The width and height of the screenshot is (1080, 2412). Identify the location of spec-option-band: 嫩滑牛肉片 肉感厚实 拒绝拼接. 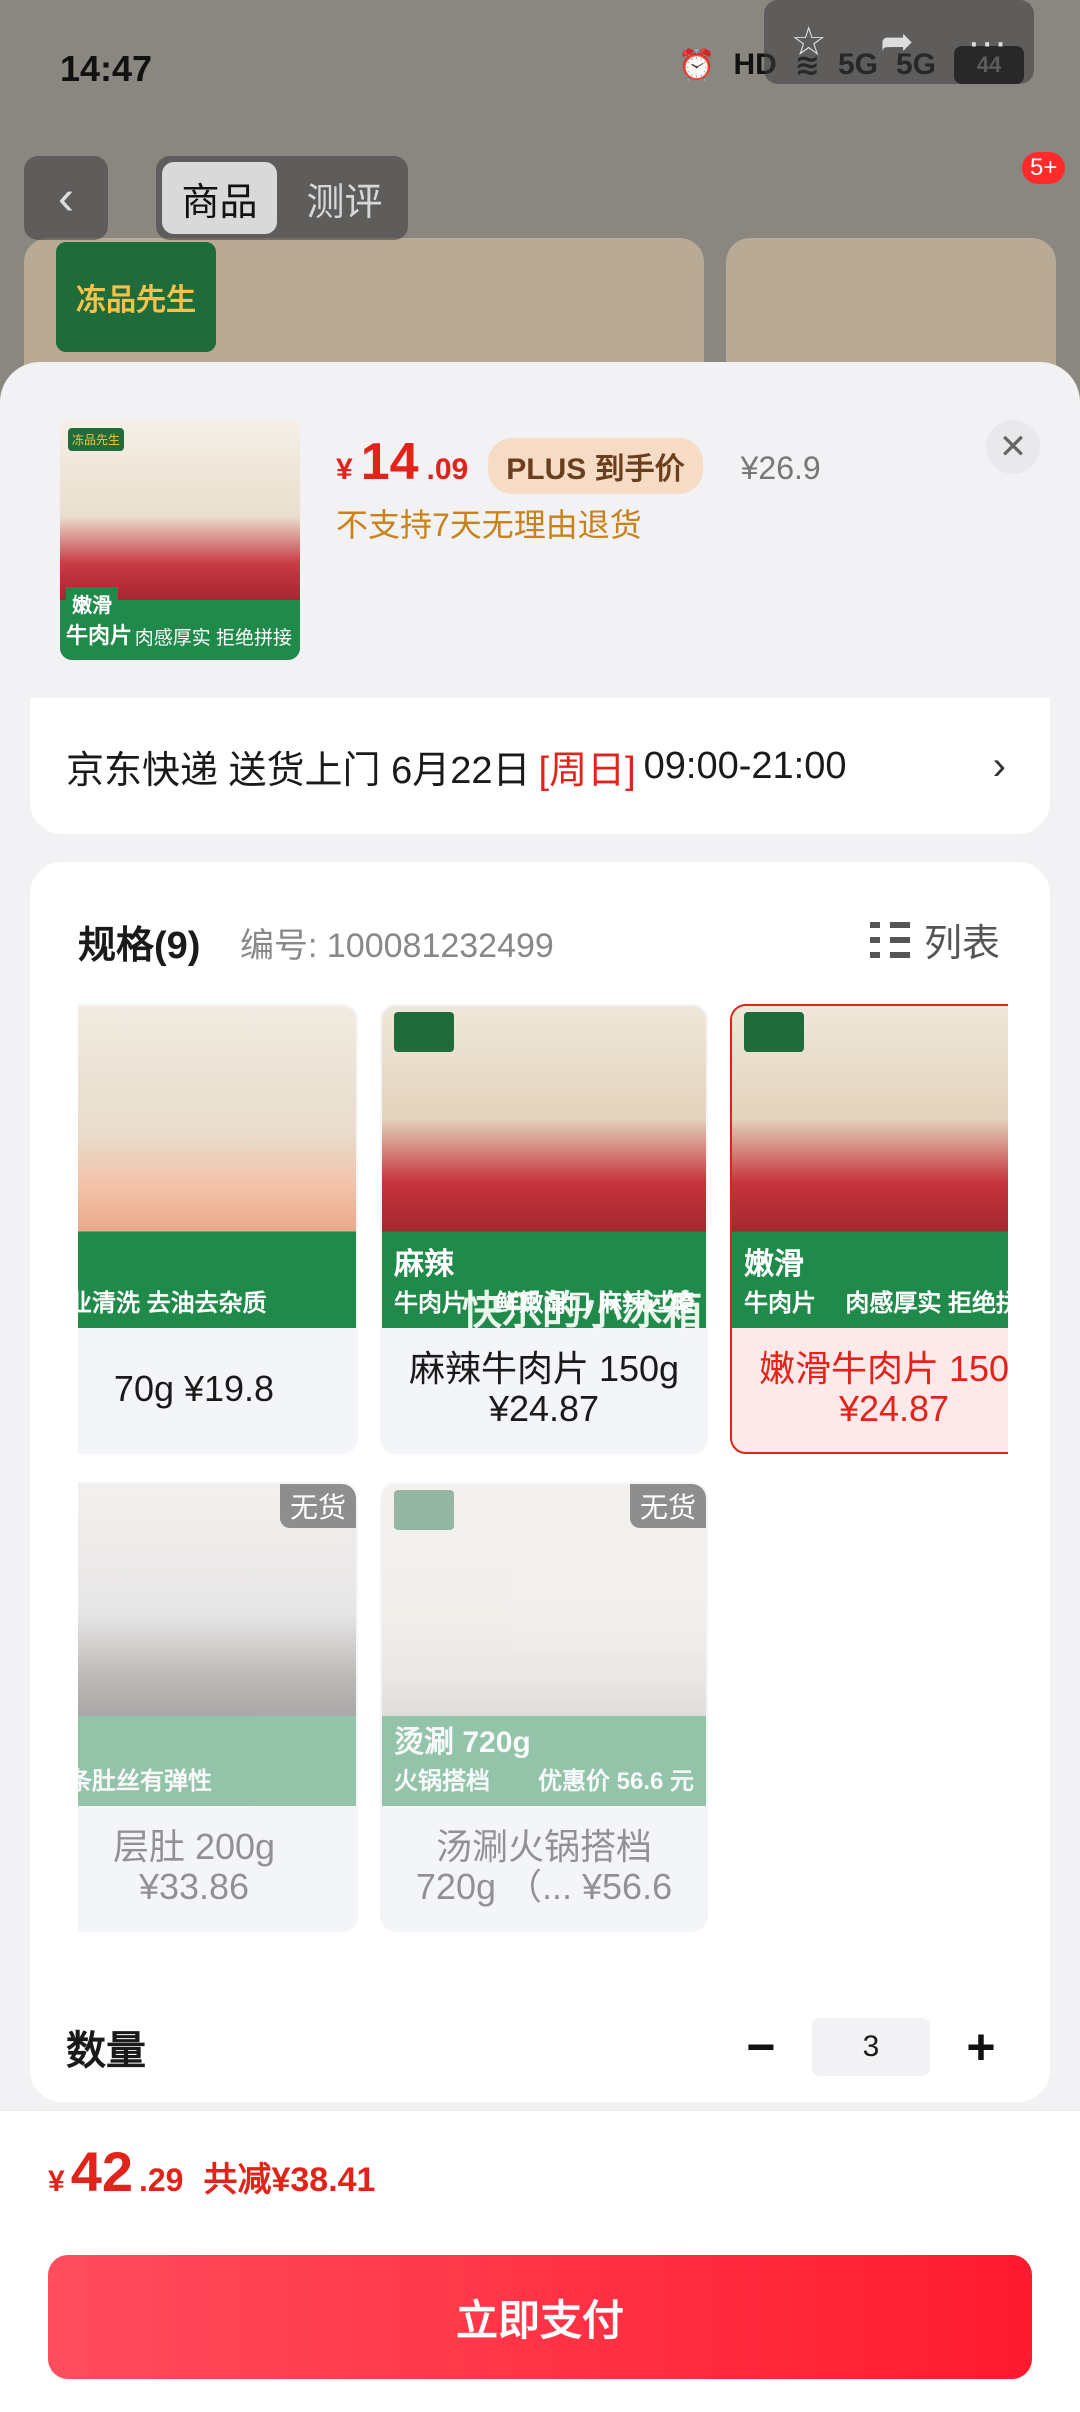
(870, 1278).